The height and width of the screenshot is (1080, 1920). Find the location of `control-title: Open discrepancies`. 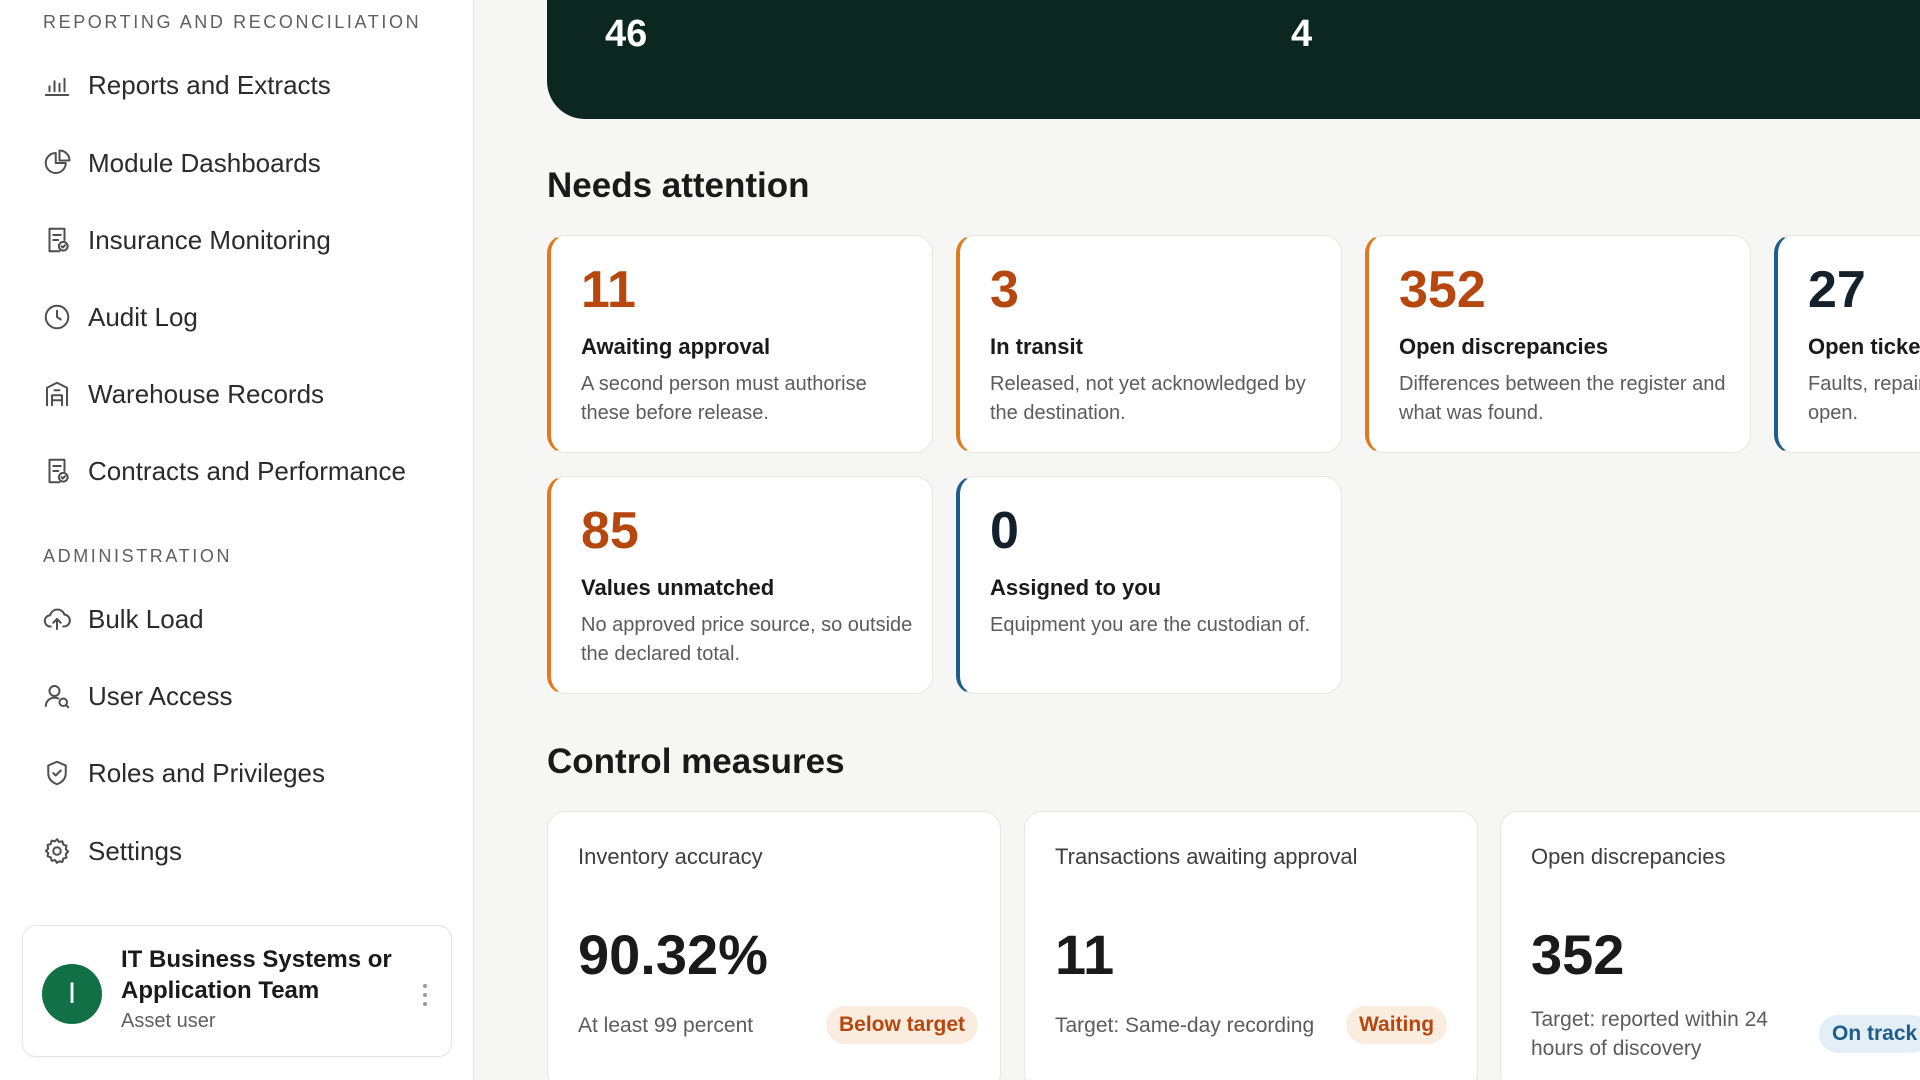

control-title: Open discrepancies is located at coordinates (1628, 856).